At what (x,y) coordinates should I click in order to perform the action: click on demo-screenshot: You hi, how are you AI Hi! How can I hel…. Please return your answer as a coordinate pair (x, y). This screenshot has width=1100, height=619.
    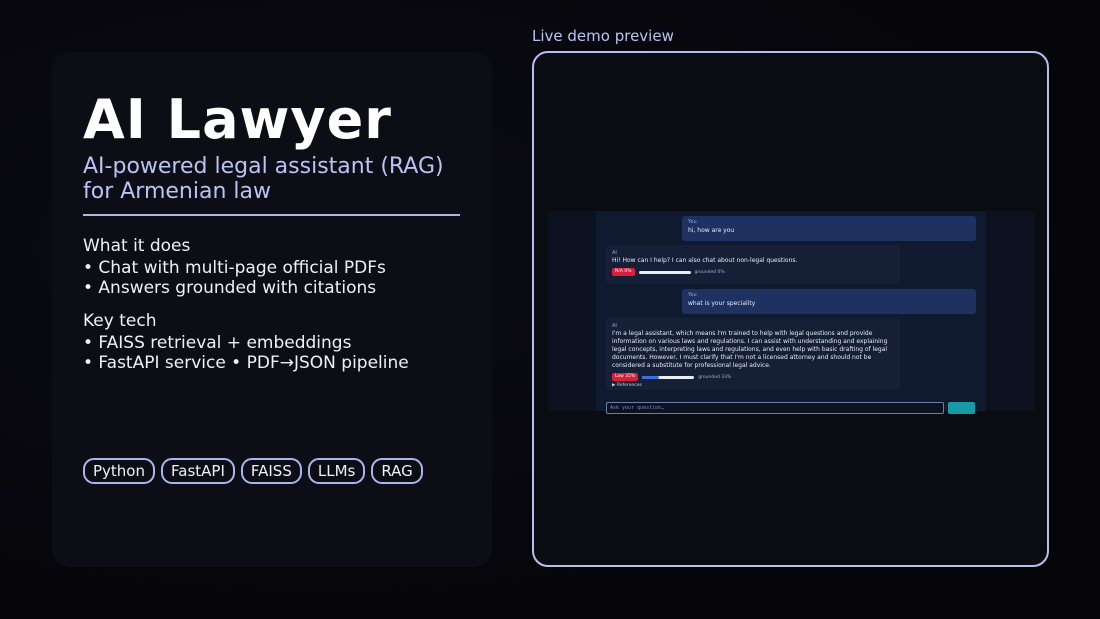
    Looking at the image, I should click on (791, 312).